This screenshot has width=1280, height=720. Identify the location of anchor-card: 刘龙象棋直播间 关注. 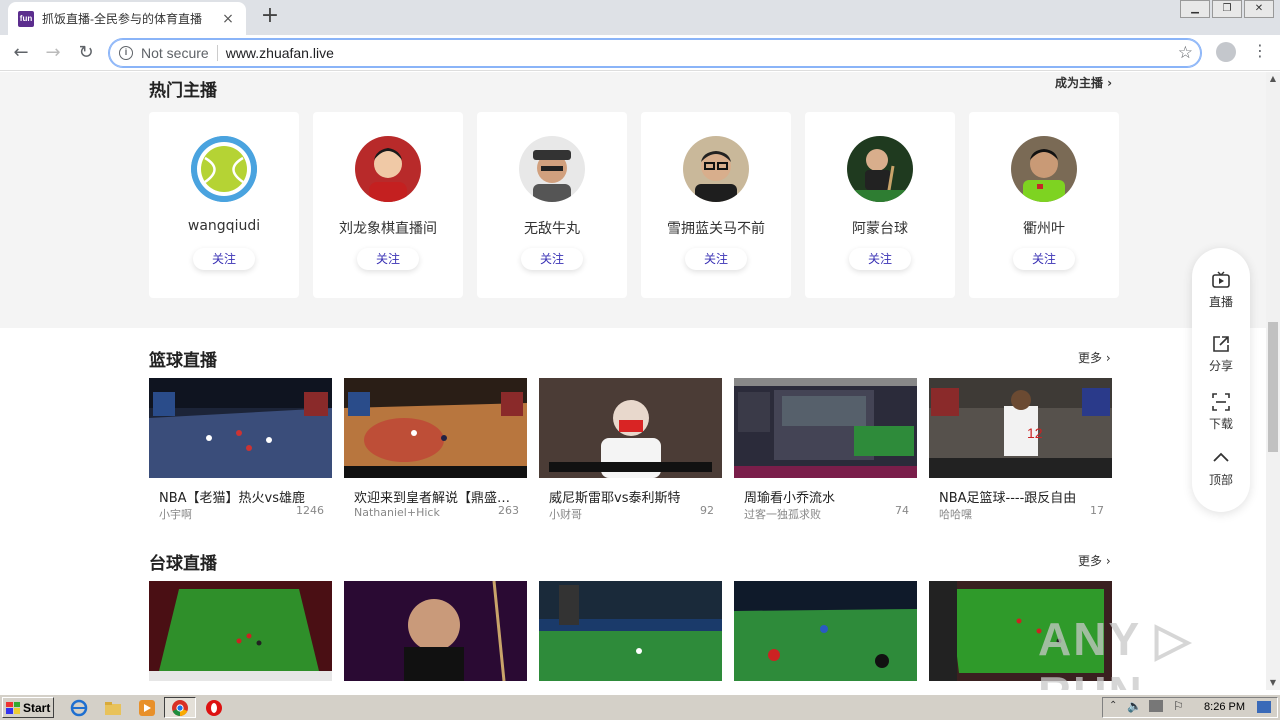
(388, 205).